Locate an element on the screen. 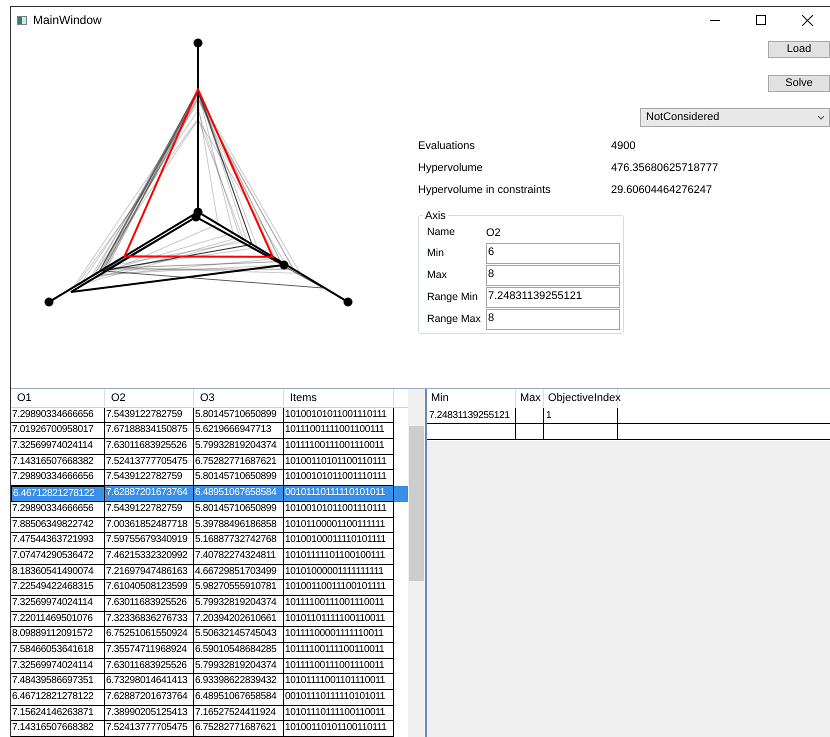  column-header: O1 is located at coordinates (58, 398).